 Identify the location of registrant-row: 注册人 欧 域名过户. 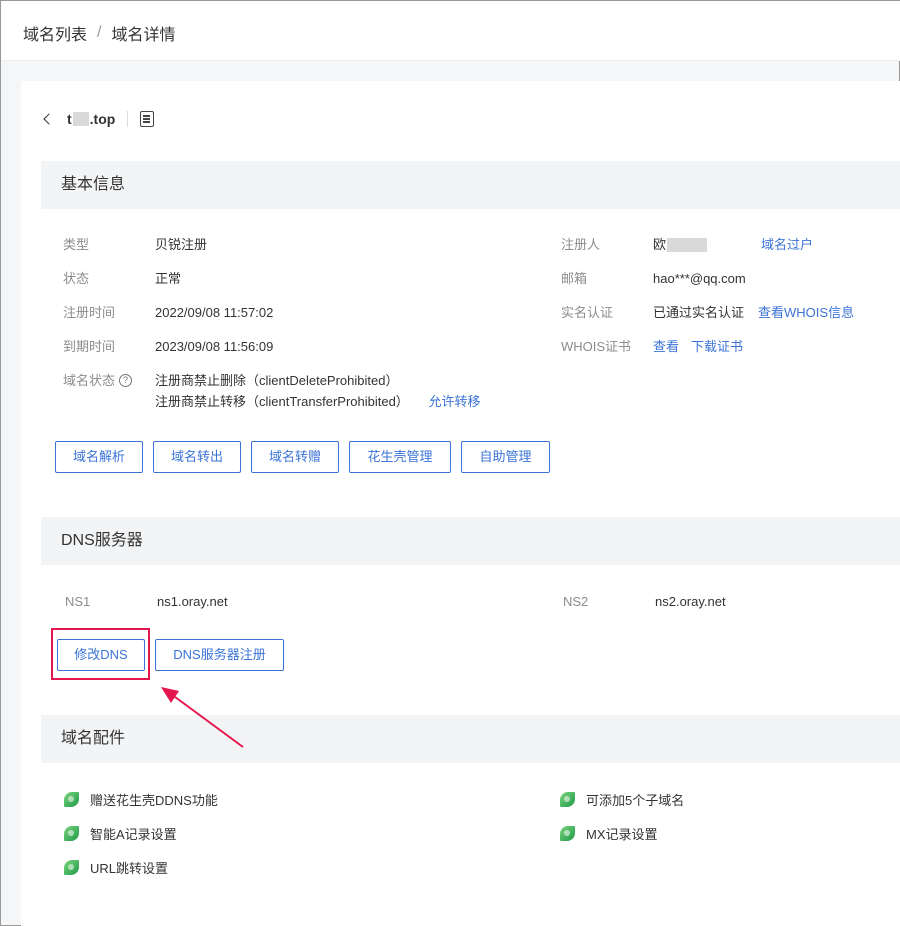
(687, 245).